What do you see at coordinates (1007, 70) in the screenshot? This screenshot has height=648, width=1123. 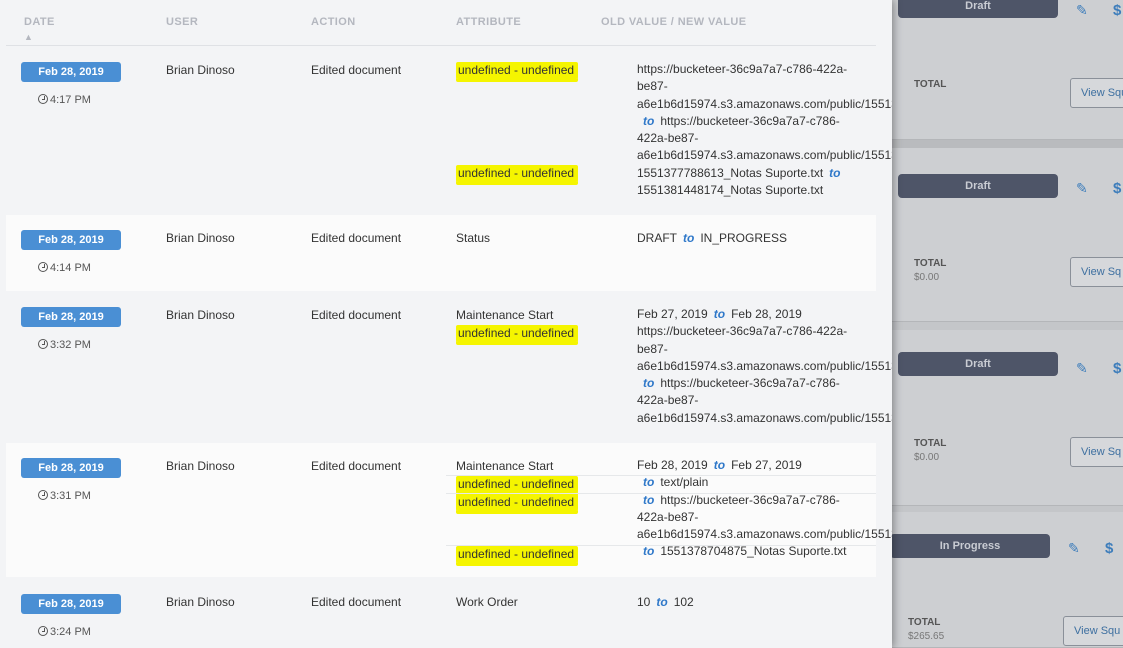 I see `background-card: Draft ✎ $ TOTAL View Squ` at bounding box center [1007, 70].